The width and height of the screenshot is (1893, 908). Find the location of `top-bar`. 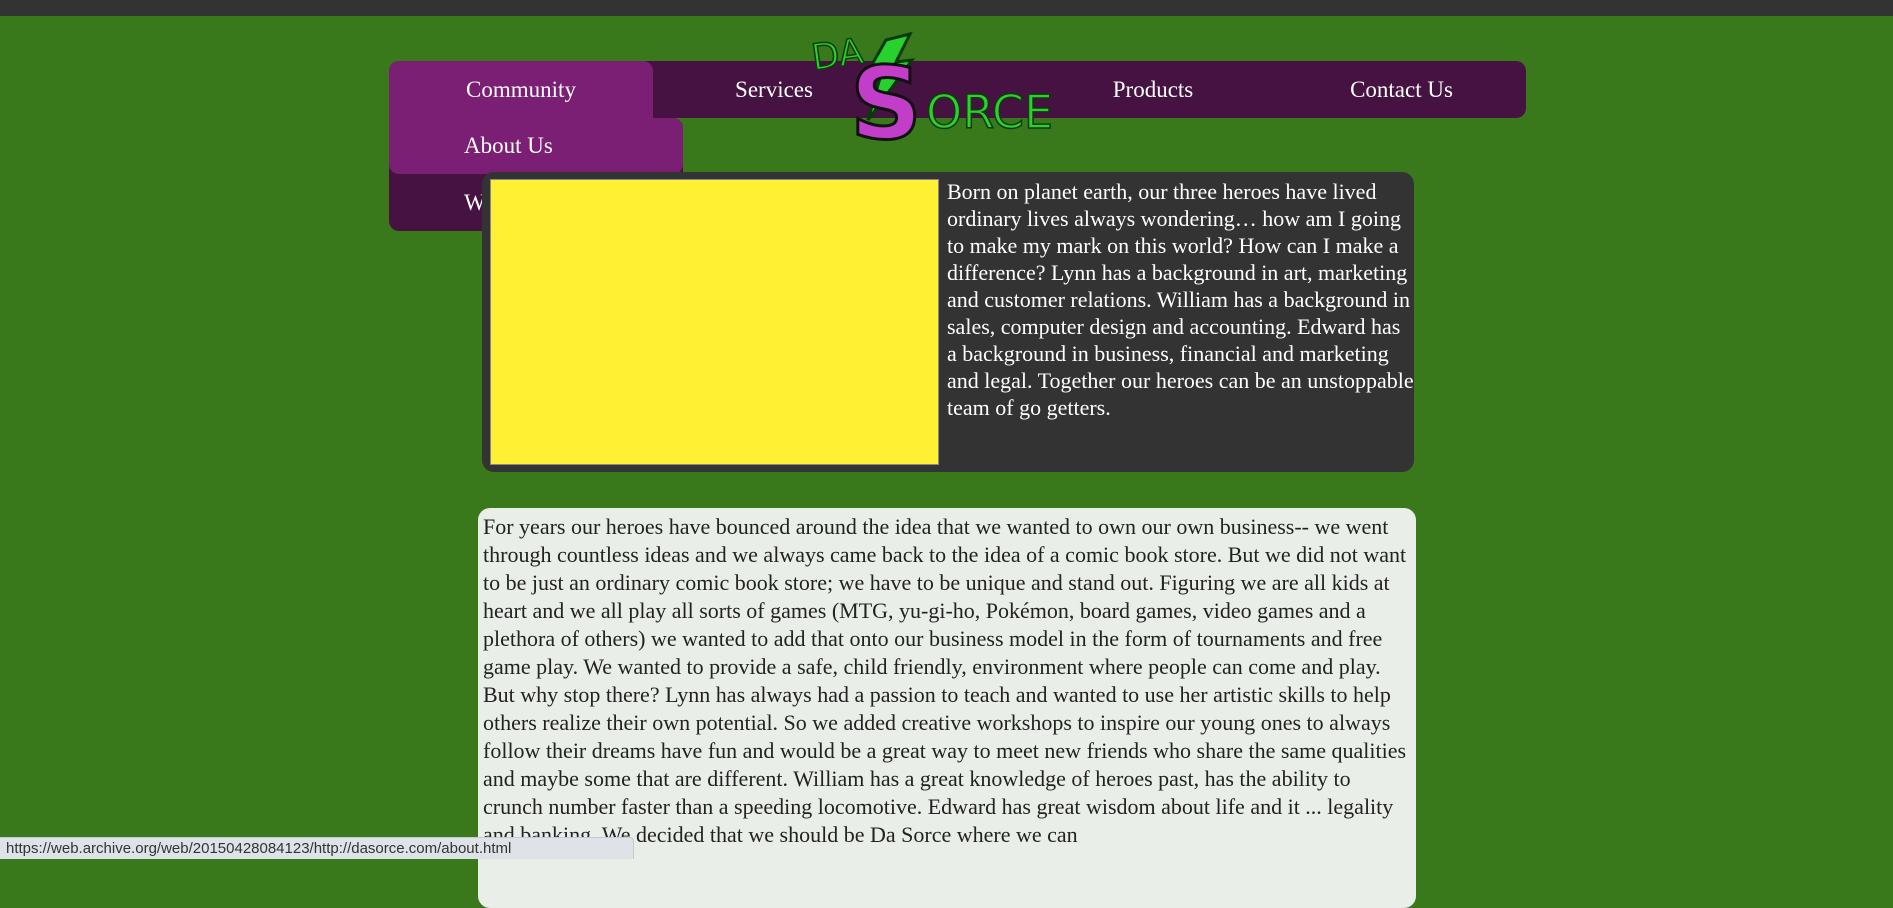

top-bar is located at coordinates (946, 8).